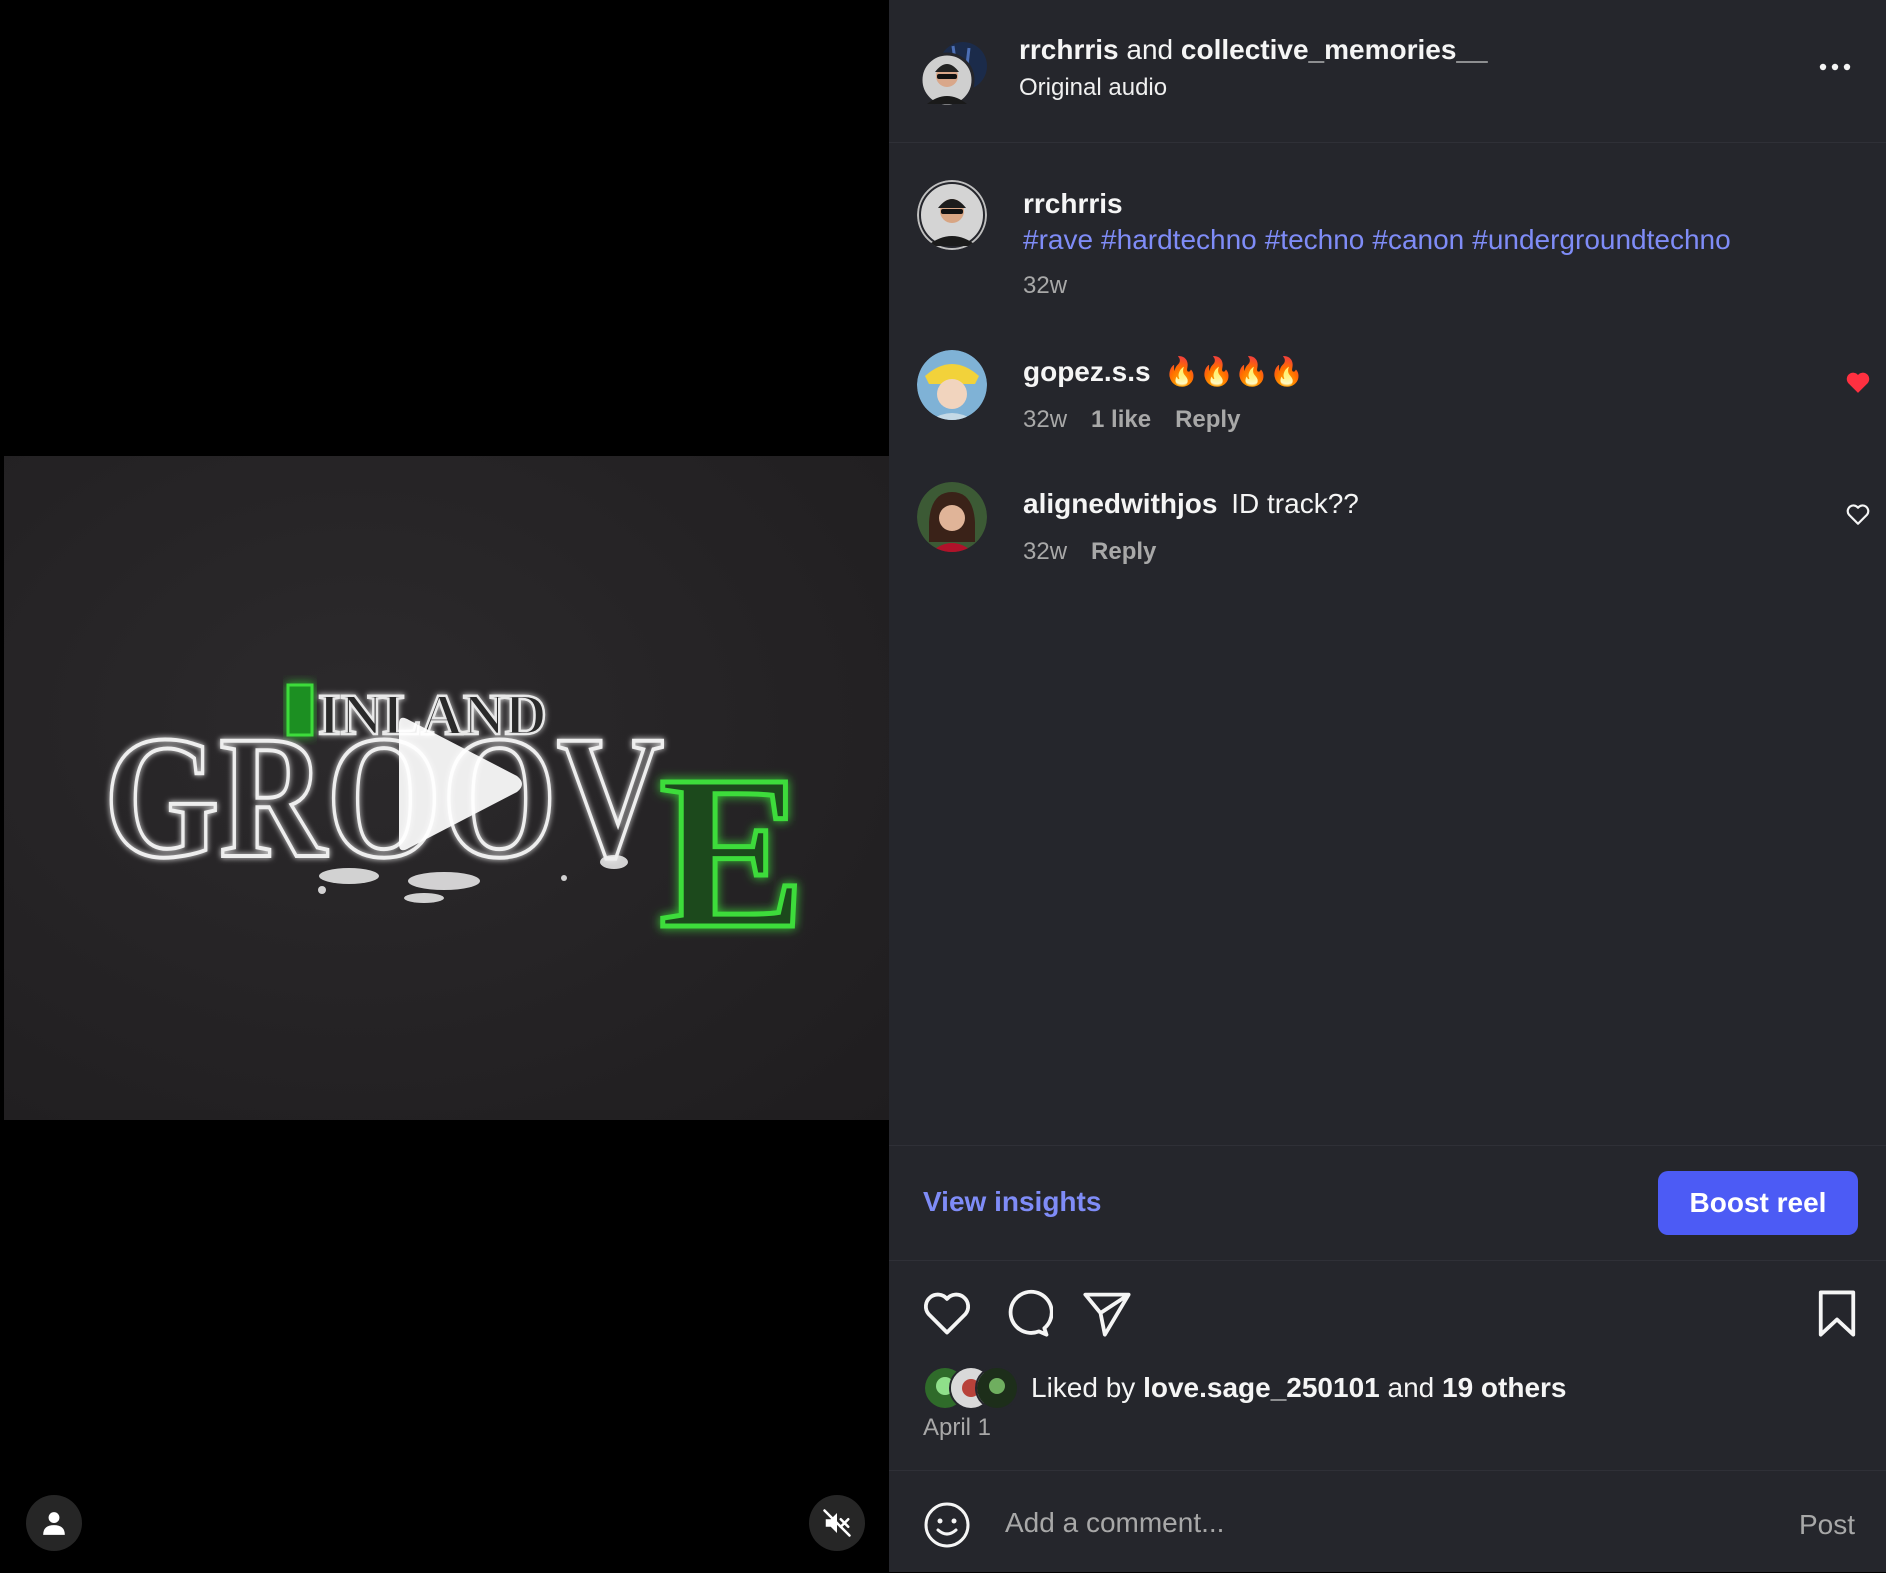 The height and width of the screenshot is (1573, 1886). I want to click on comment-icon, so click(1027, 1313).